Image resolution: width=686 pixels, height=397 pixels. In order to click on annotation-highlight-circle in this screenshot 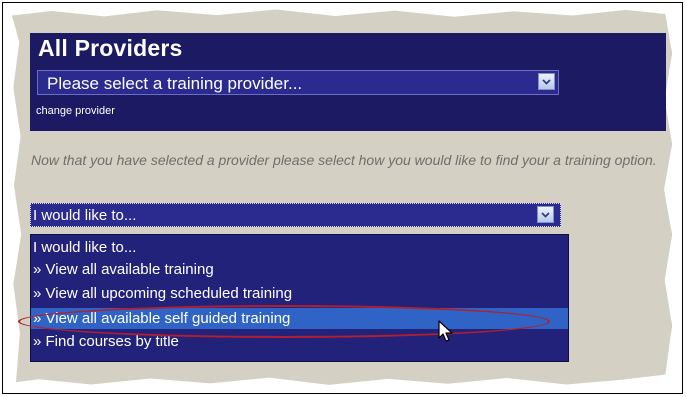, I will do `click(284, 321)`.